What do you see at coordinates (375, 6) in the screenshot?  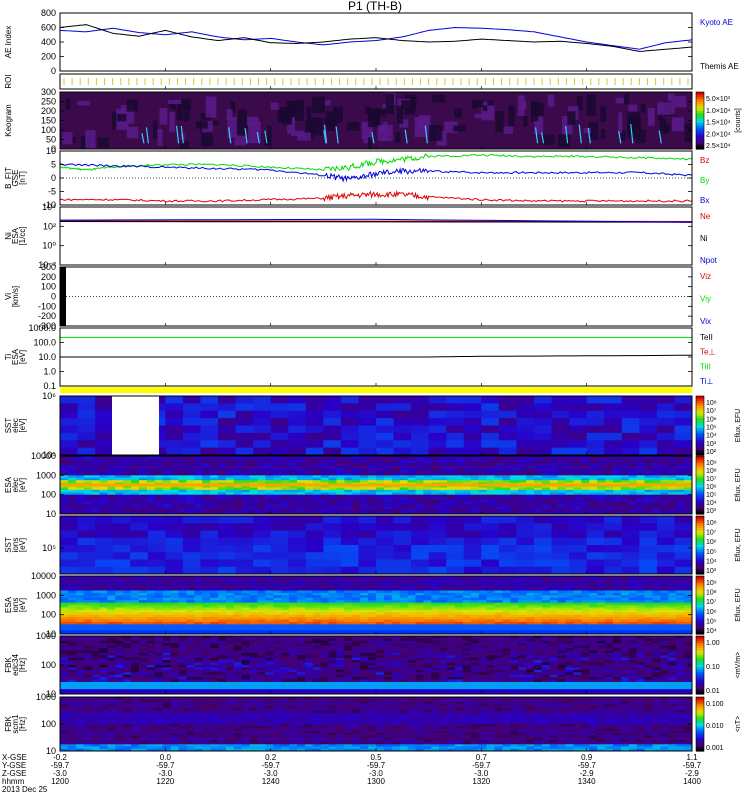 I see `plot-title: P1 (TH-B)` at bounding box center [375, 6].